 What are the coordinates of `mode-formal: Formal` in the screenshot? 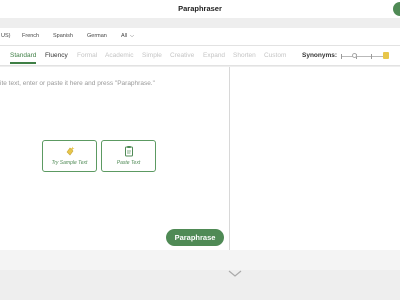 It's located at (87, 55).